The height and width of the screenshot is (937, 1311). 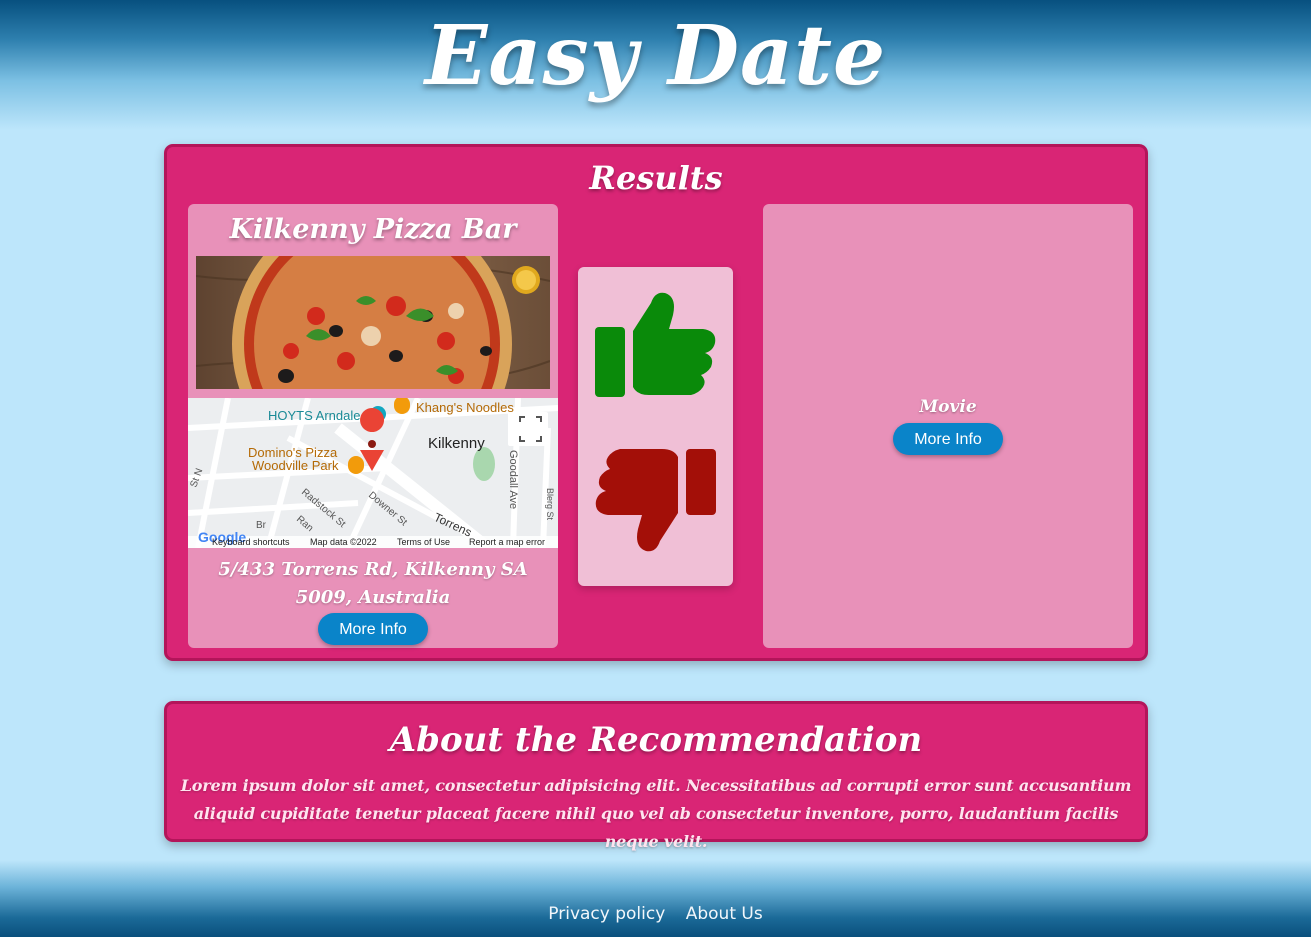 What do you see at coordinates (655, 504) in the screenshot?
I see `thumbs-down-icon` at bounding box center [655, 504].